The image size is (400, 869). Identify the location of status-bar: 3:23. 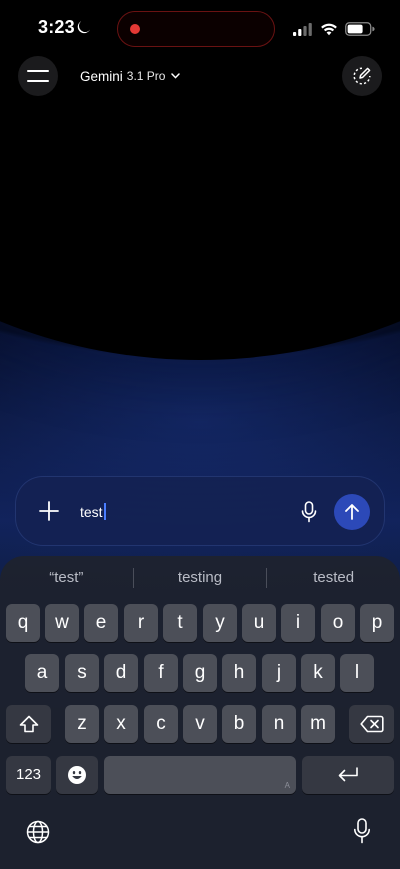
(200, 29).